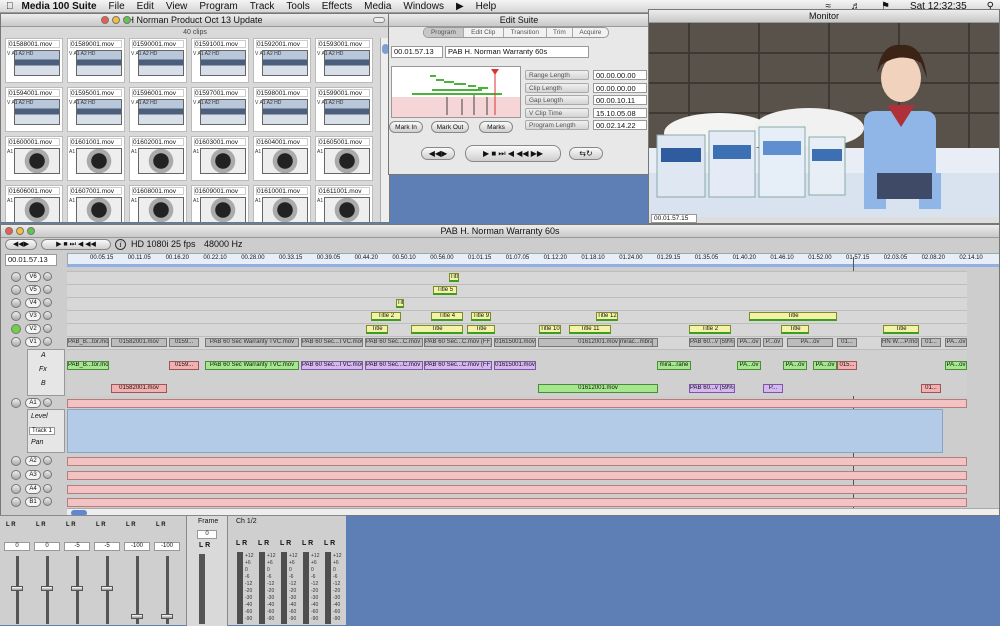 The image size is (1000, 626). I want to click on bin-clip: 01608001.mov A1, so click(158, 203).